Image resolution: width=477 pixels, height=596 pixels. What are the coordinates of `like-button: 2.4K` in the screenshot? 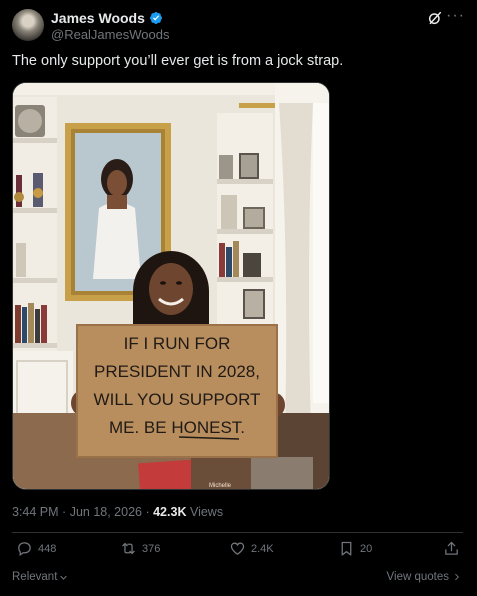 It's located at (251, 548).